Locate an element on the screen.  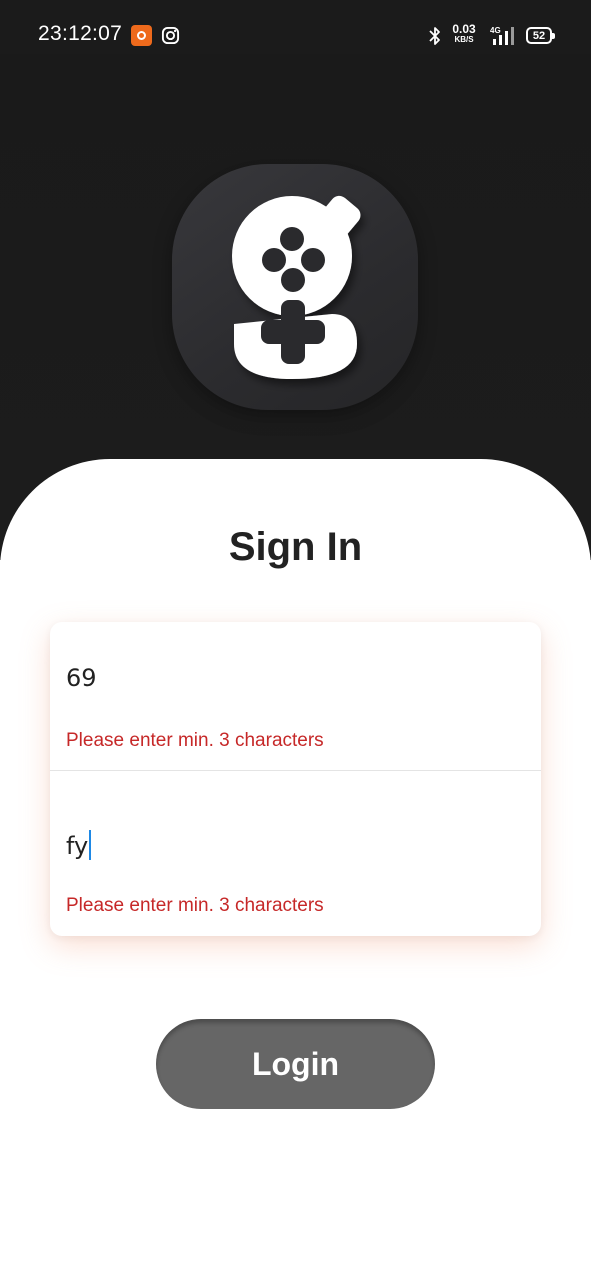
page-title: Sign In is located at coordinates (295, 547).